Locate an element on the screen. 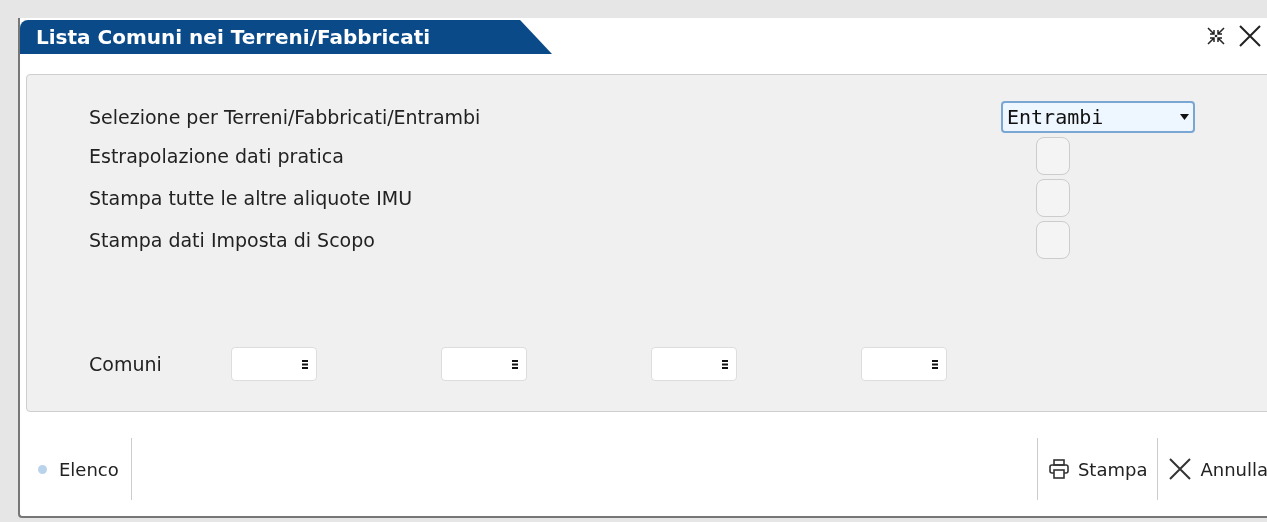  field-label: Selezione per Terreni/Fabbricati/Entrambi is located at coordinates (285, 117).